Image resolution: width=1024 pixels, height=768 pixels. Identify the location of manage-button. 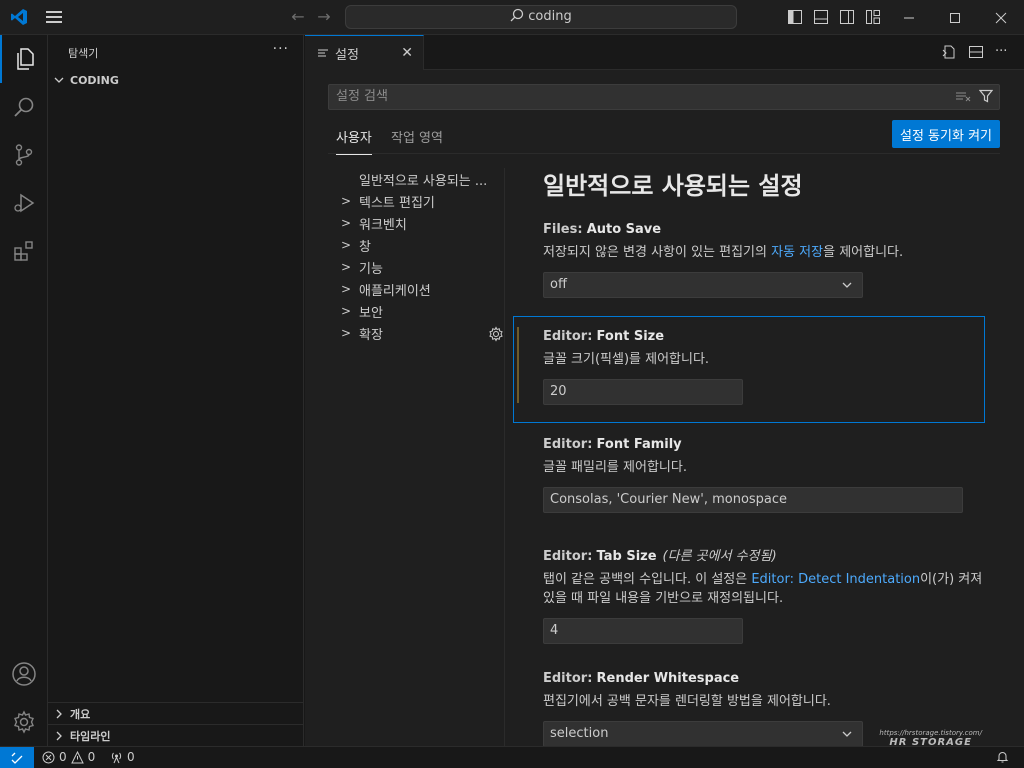
(24, 722).